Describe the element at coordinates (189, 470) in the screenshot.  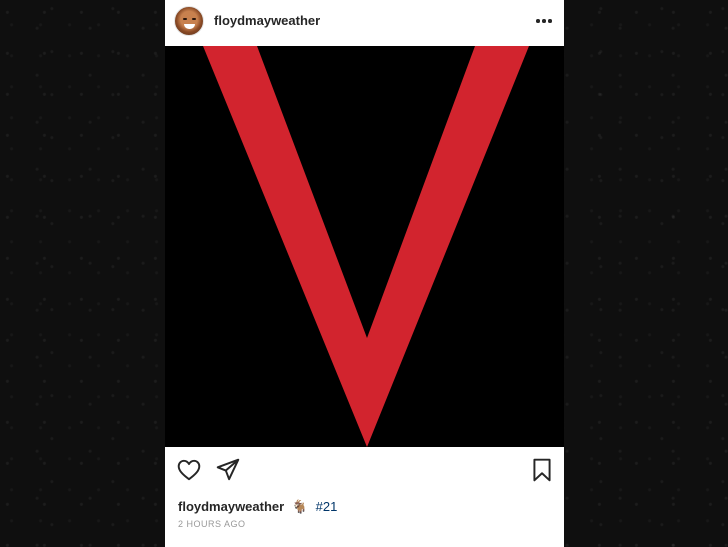
I see `heart-icon` at that location.